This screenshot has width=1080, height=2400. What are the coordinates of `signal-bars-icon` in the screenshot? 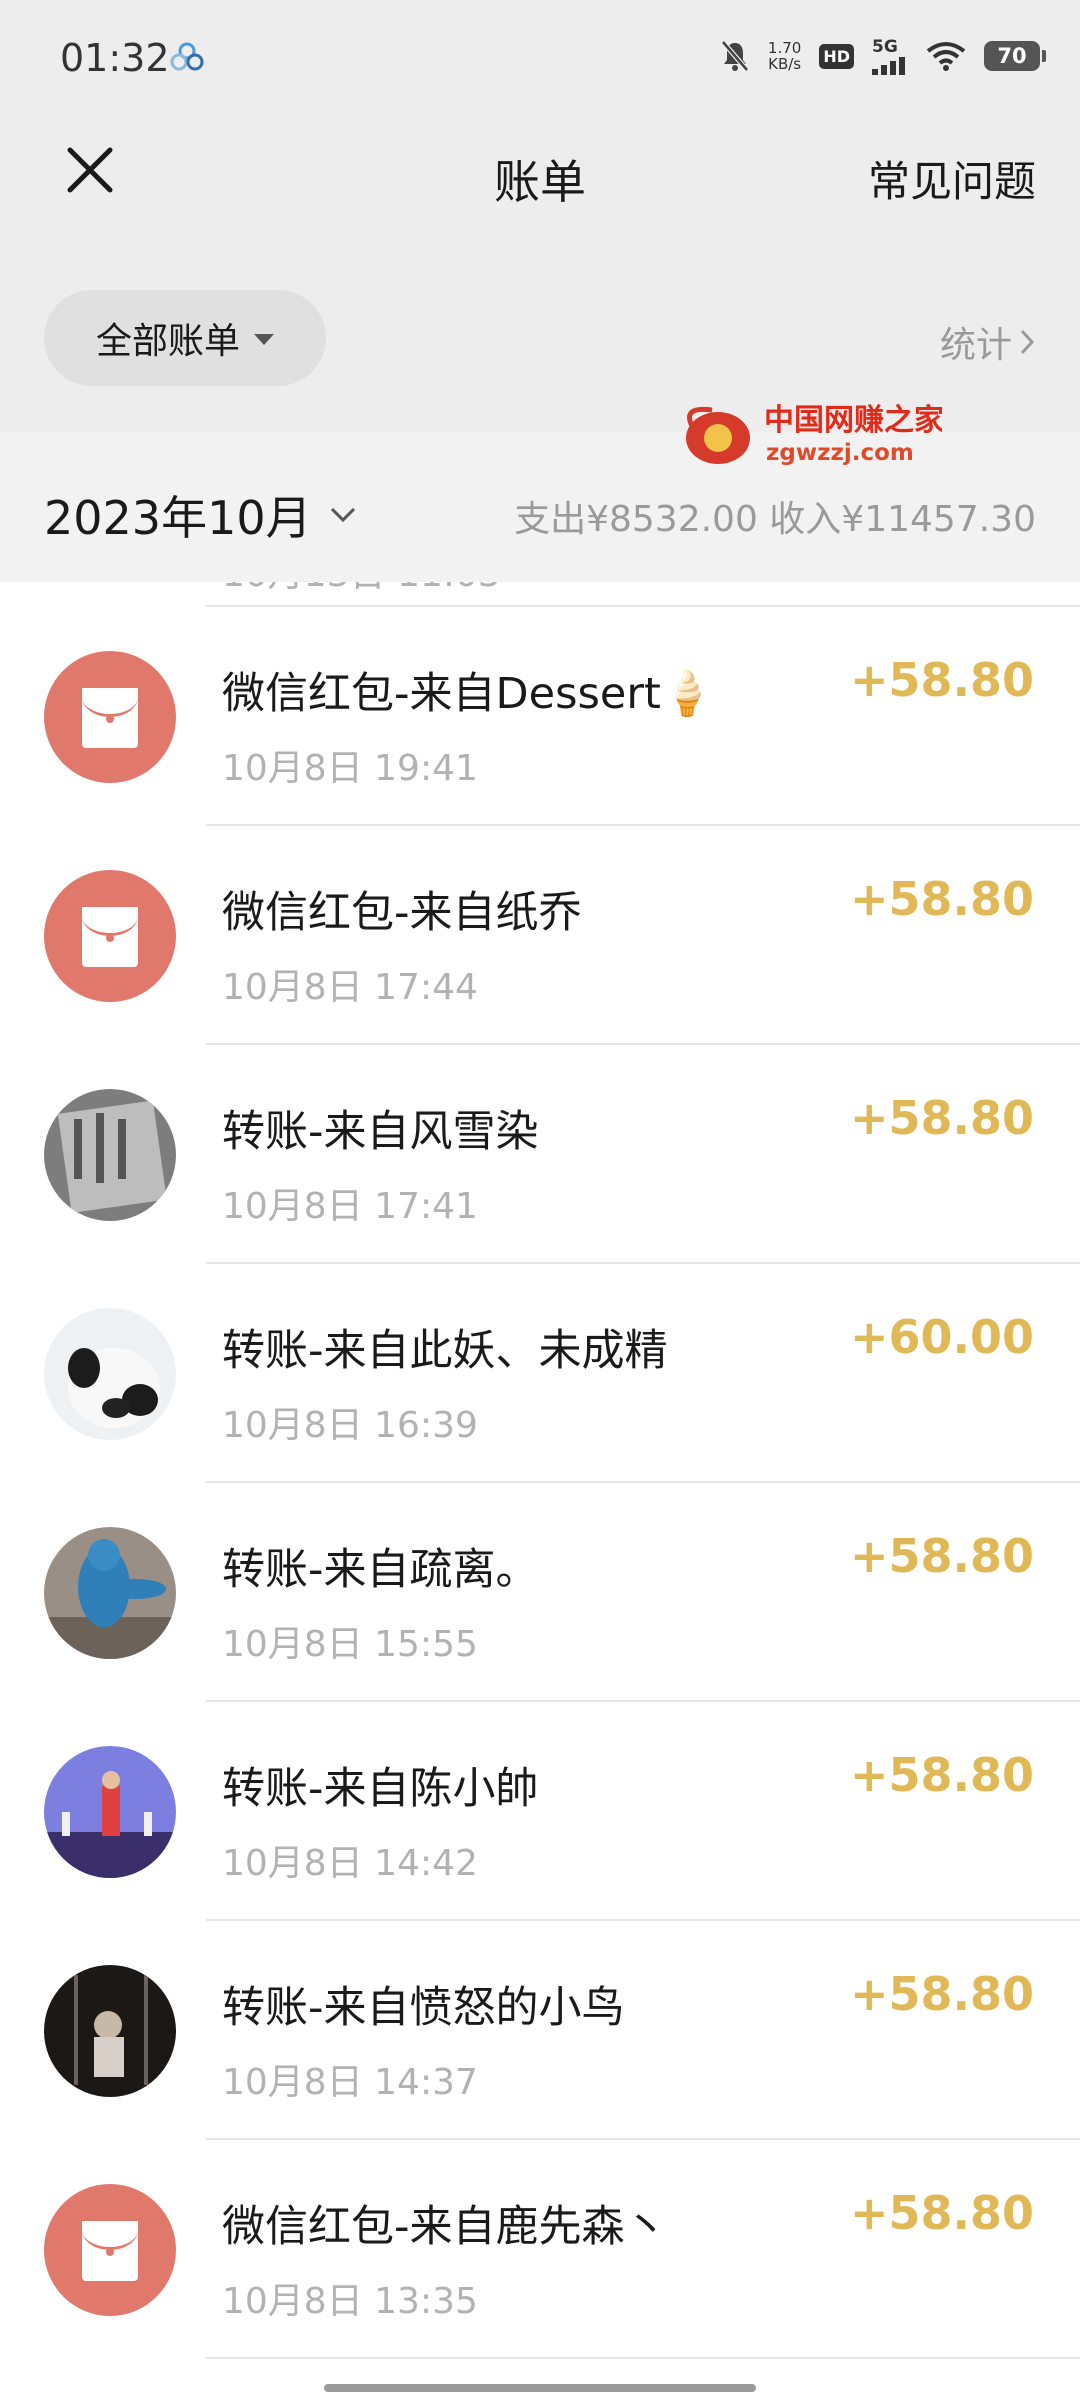 It's located at (888, 66).